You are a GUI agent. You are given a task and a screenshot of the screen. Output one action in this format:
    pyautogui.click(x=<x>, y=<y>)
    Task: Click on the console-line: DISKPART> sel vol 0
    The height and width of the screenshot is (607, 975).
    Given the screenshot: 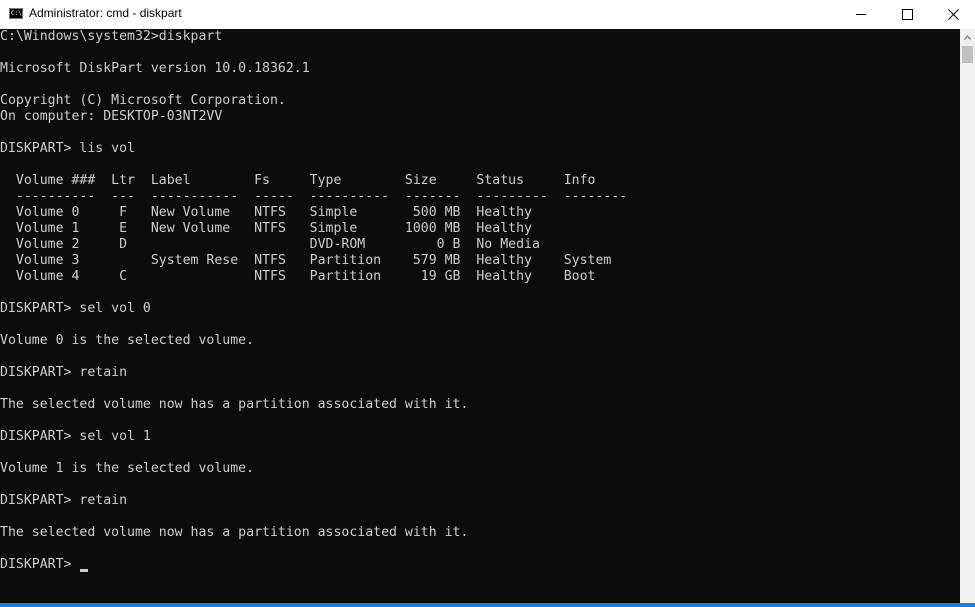 What is the action you would take?
    pyautogui.click(x=75, y=308)
    